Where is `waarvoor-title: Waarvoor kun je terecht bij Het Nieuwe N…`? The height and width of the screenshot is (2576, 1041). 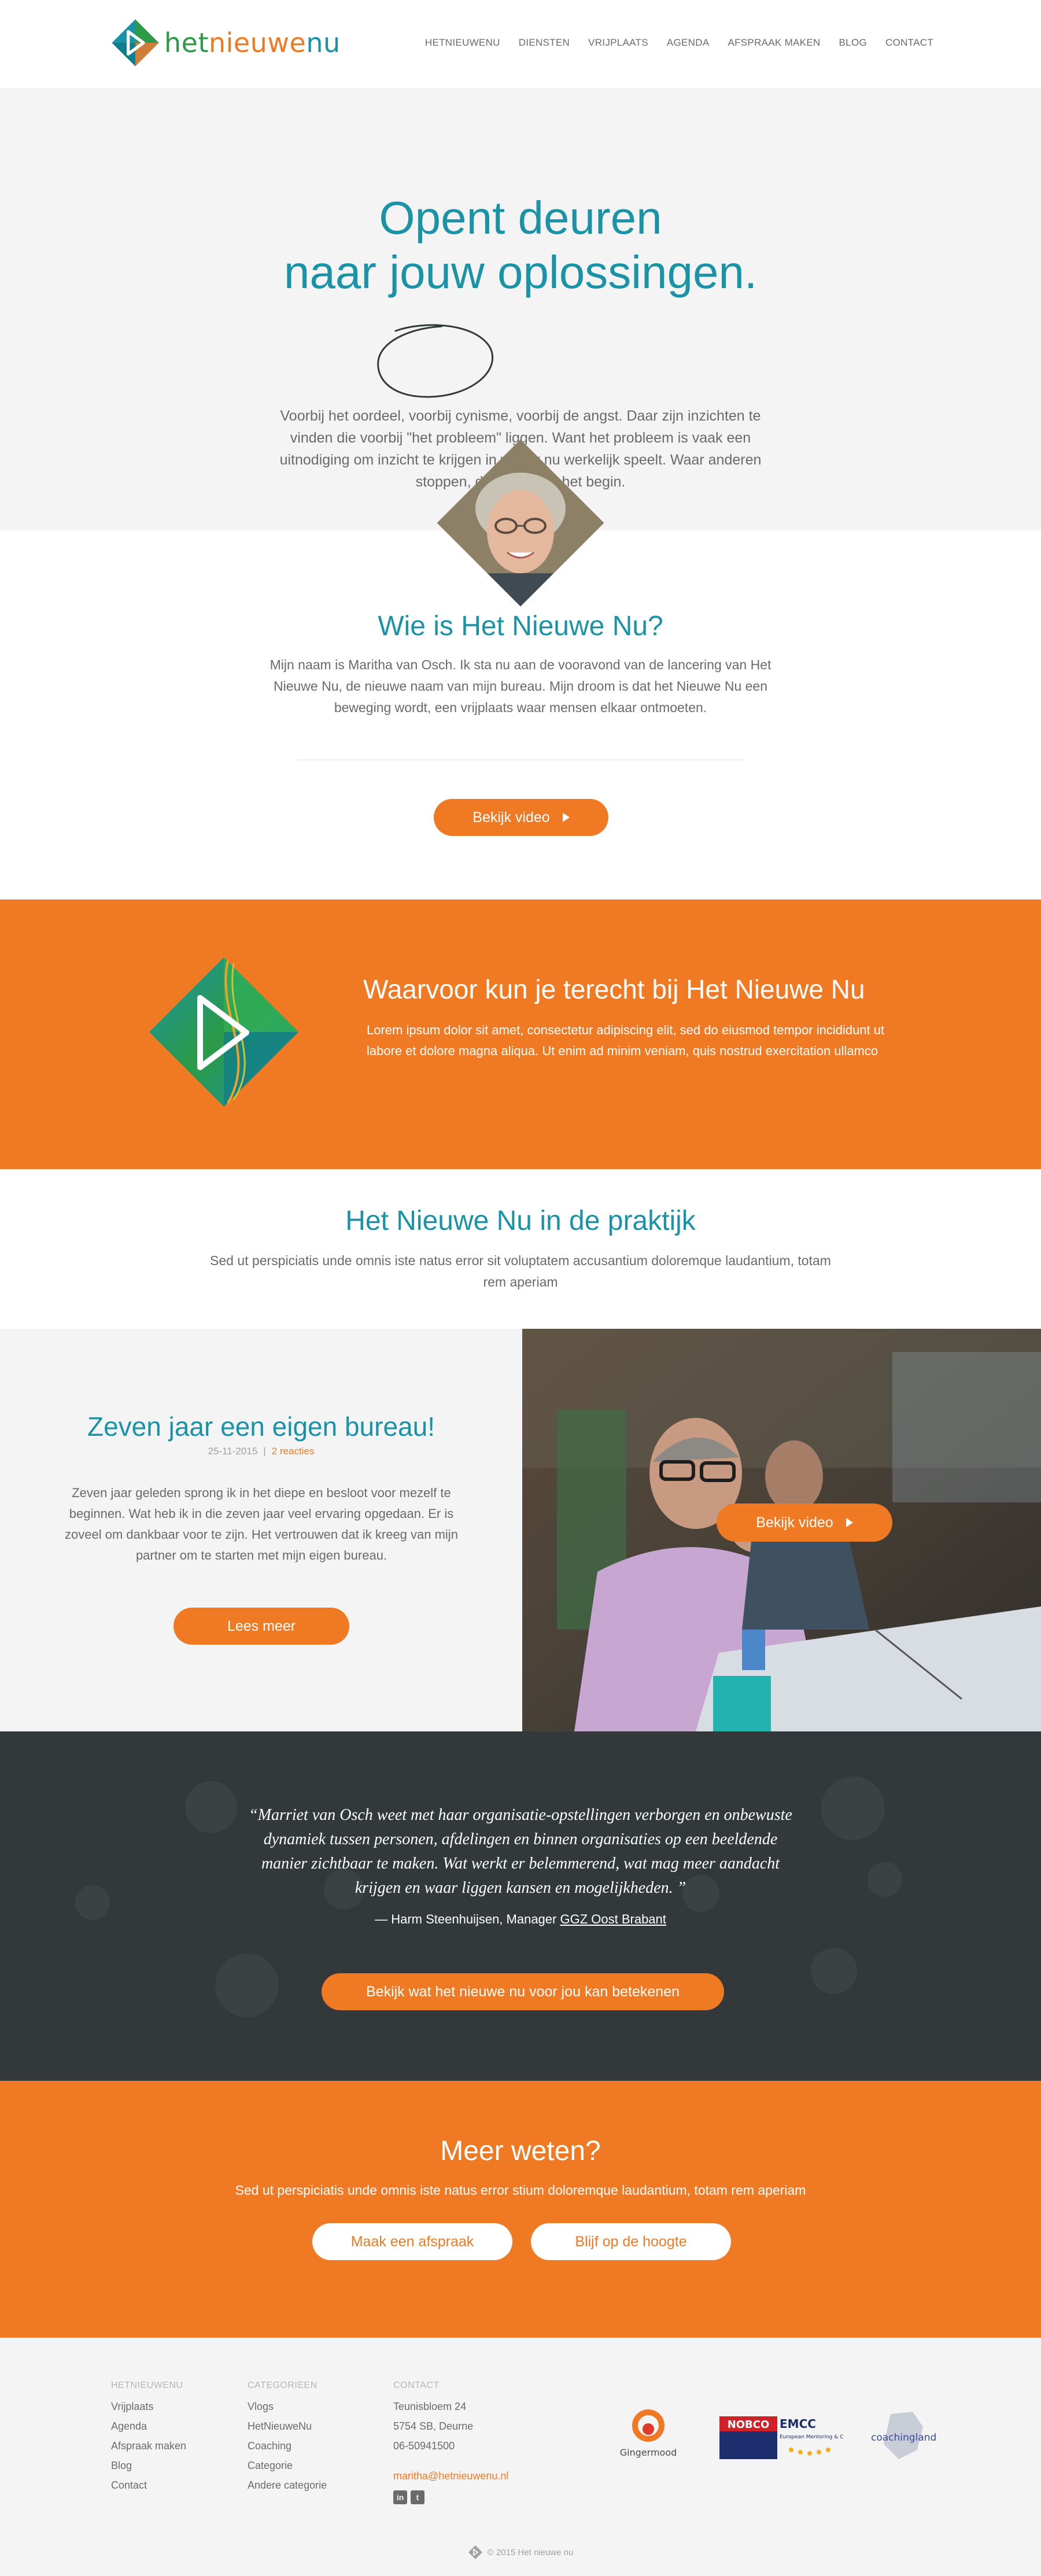 waarvoor-title: Waarvoor kun je terecht bij Het Nieuwe N… is located at coordinates (614, 989).